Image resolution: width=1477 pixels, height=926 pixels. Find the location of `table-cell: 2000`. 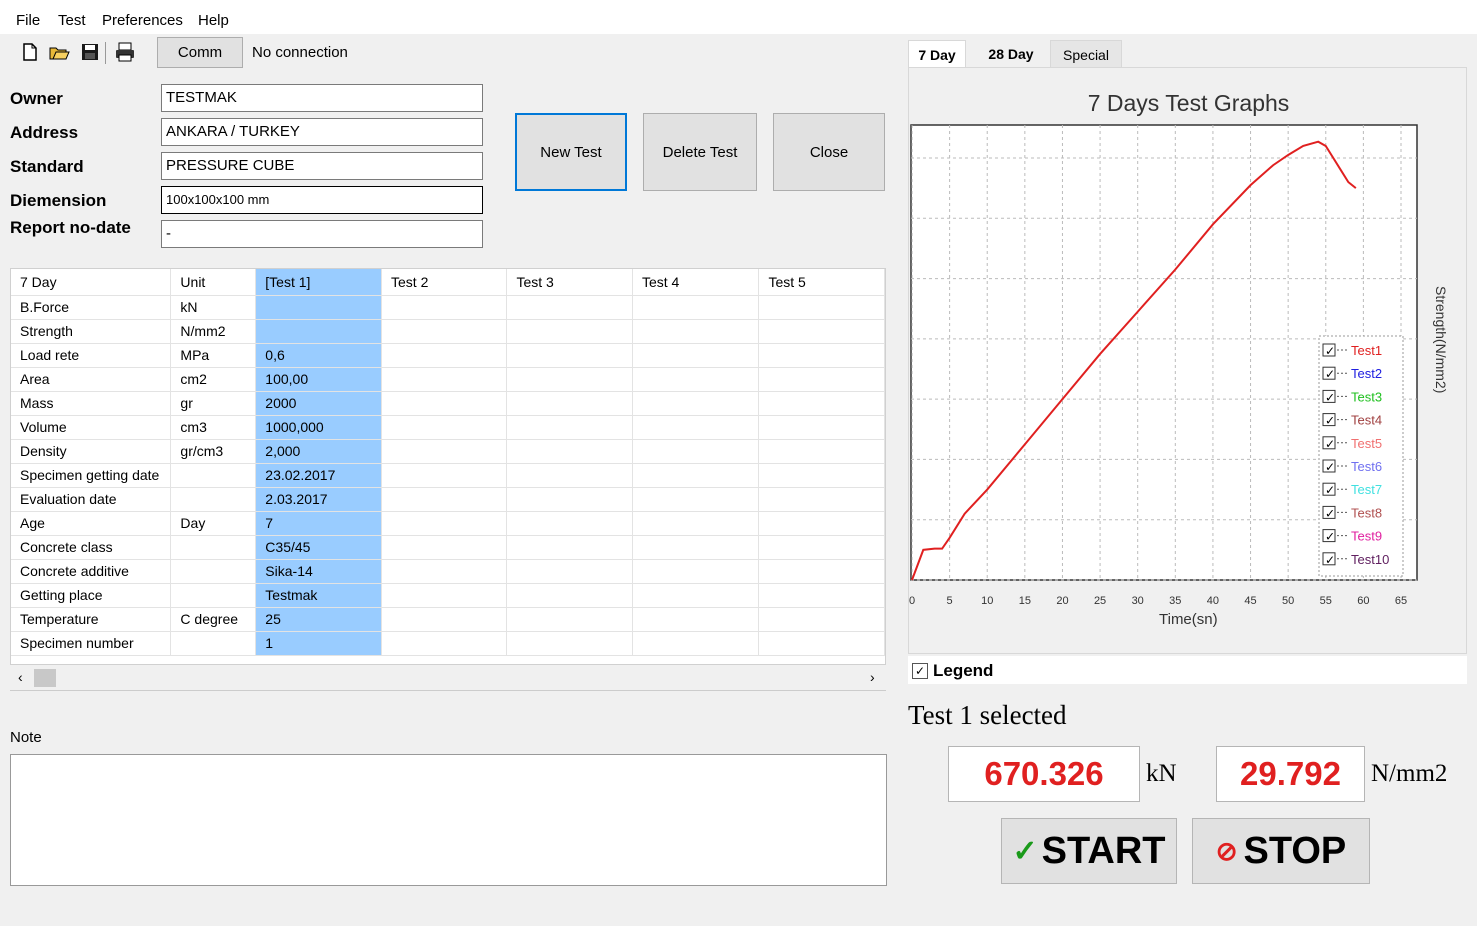

table-cell: 2000 is located at coordinates (318, 403).